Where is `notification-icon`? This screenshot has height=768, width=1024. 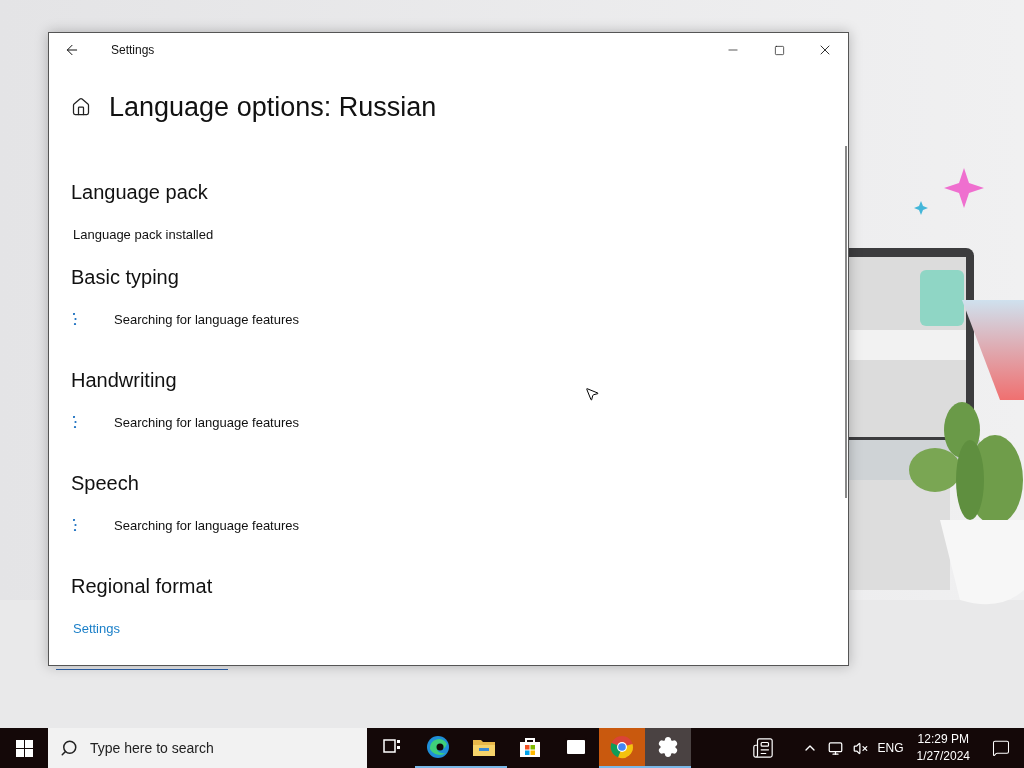
notification-icon is located at coordinates (1001, 748).